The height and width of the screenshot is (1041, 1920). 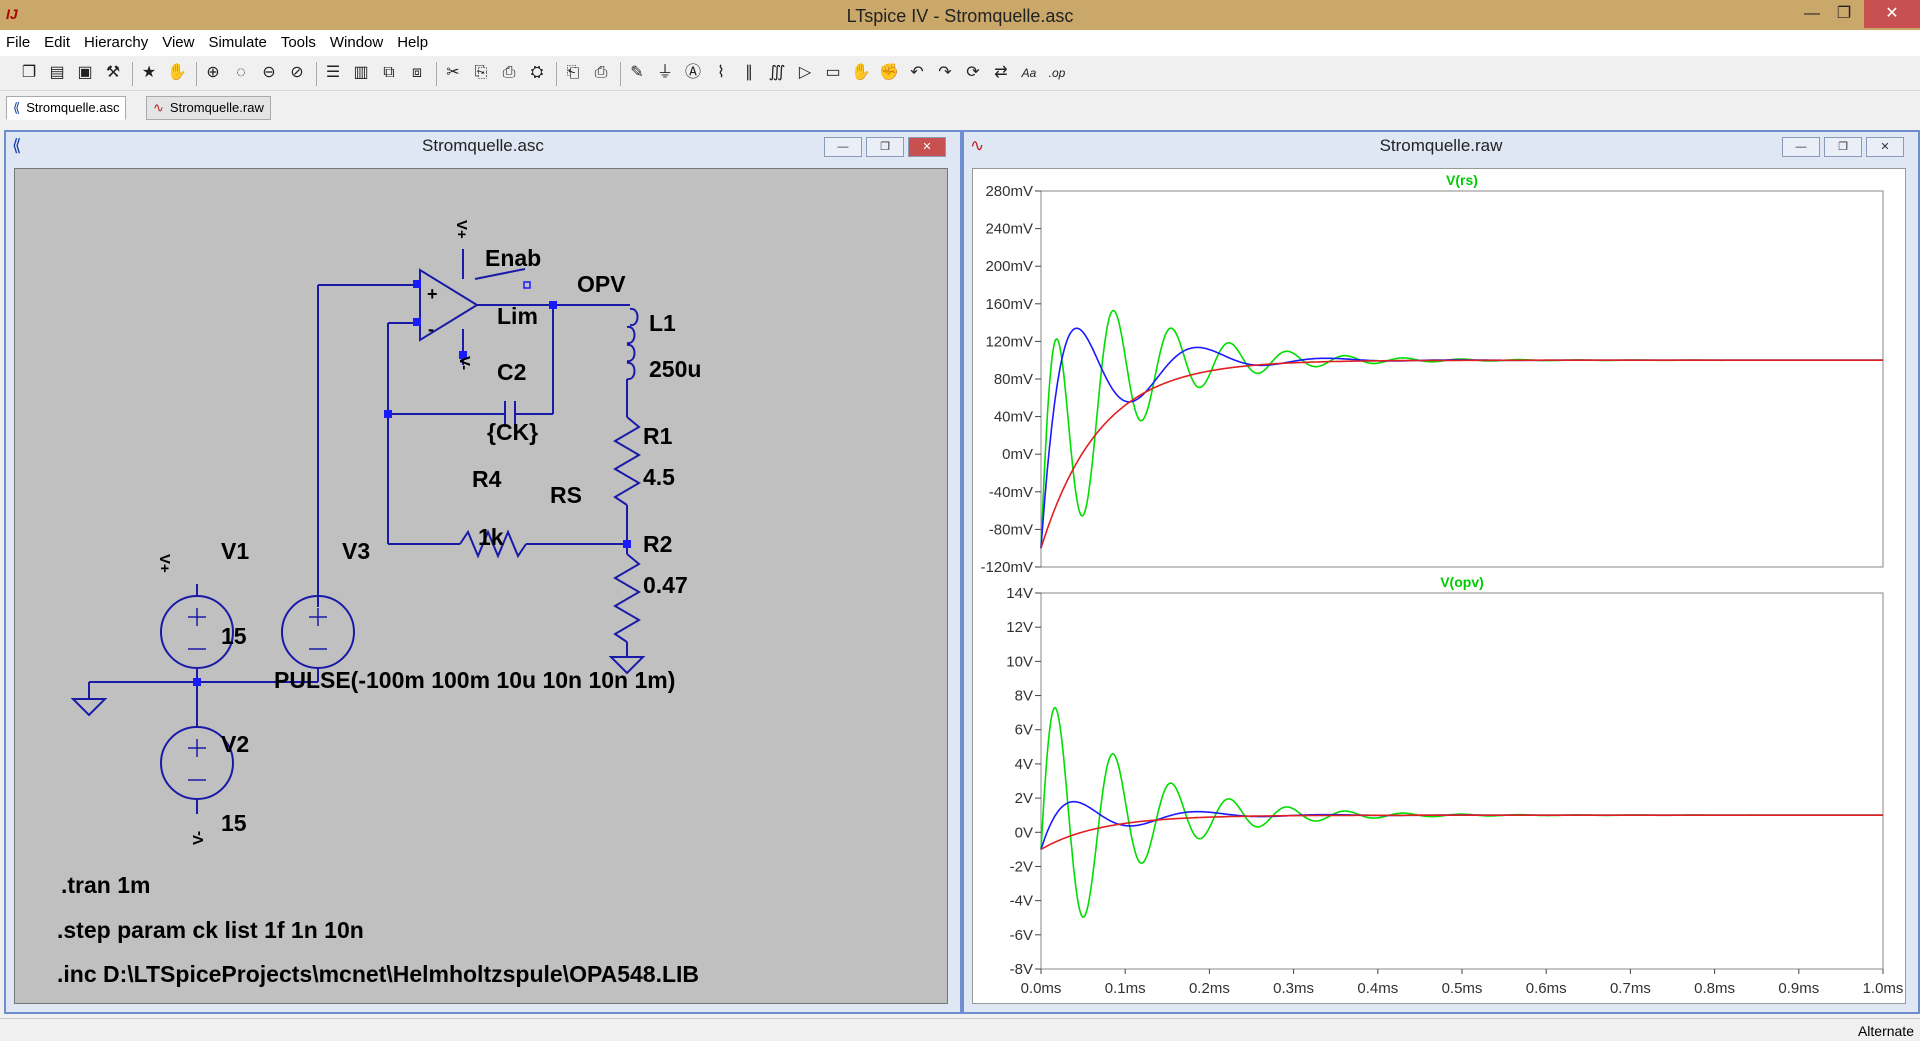 I want to click on wire-icon: ✎, so click(x=637, y=73).